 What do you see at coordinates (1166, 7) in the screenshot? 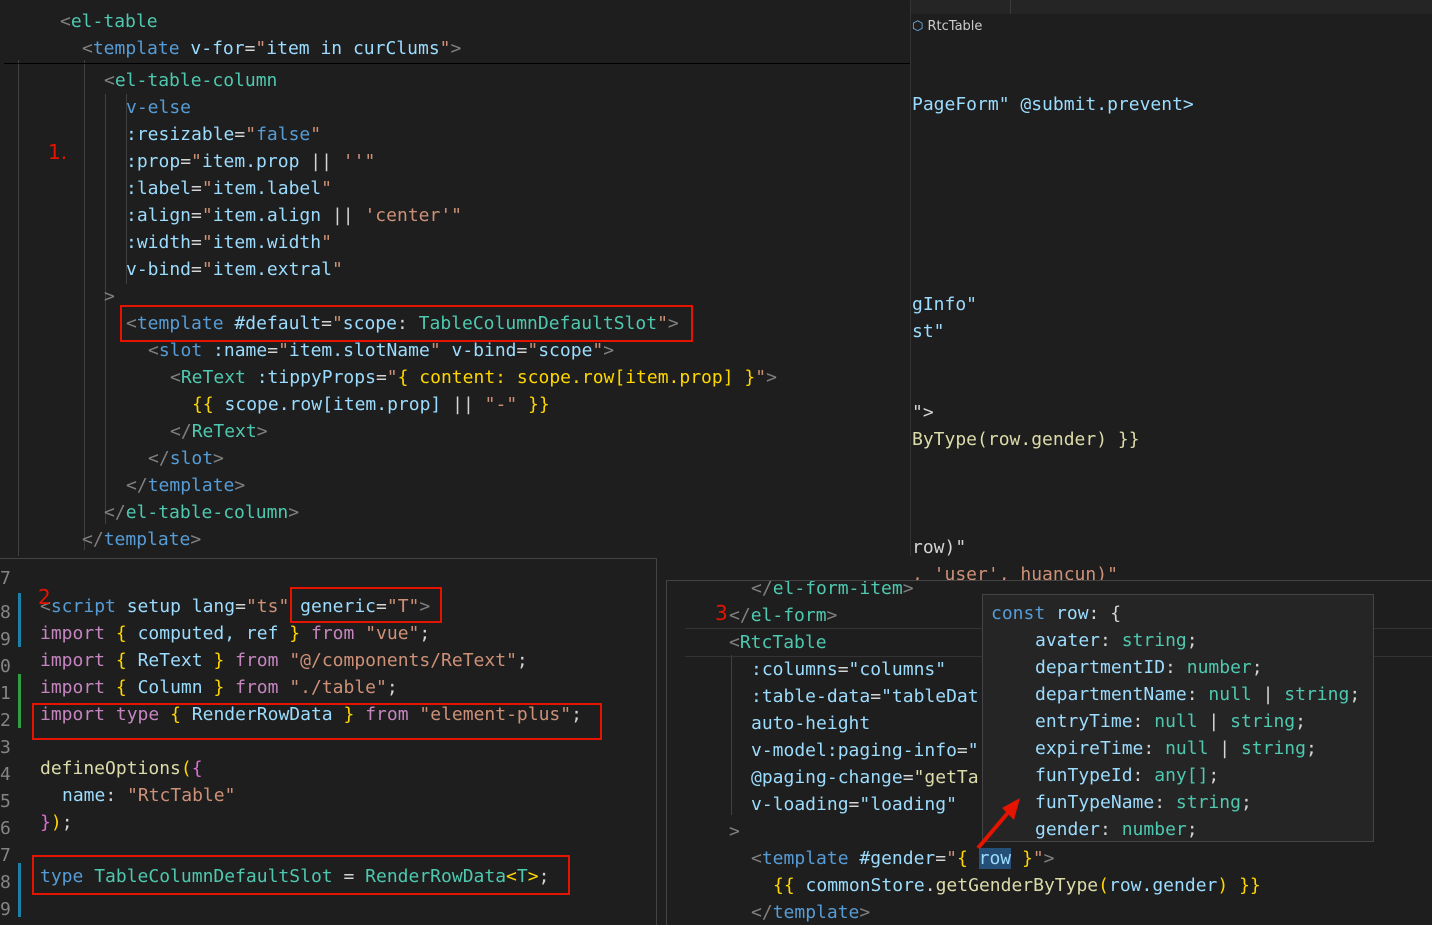
I see `back-tab-bar` at bounding box center [1166, 7].